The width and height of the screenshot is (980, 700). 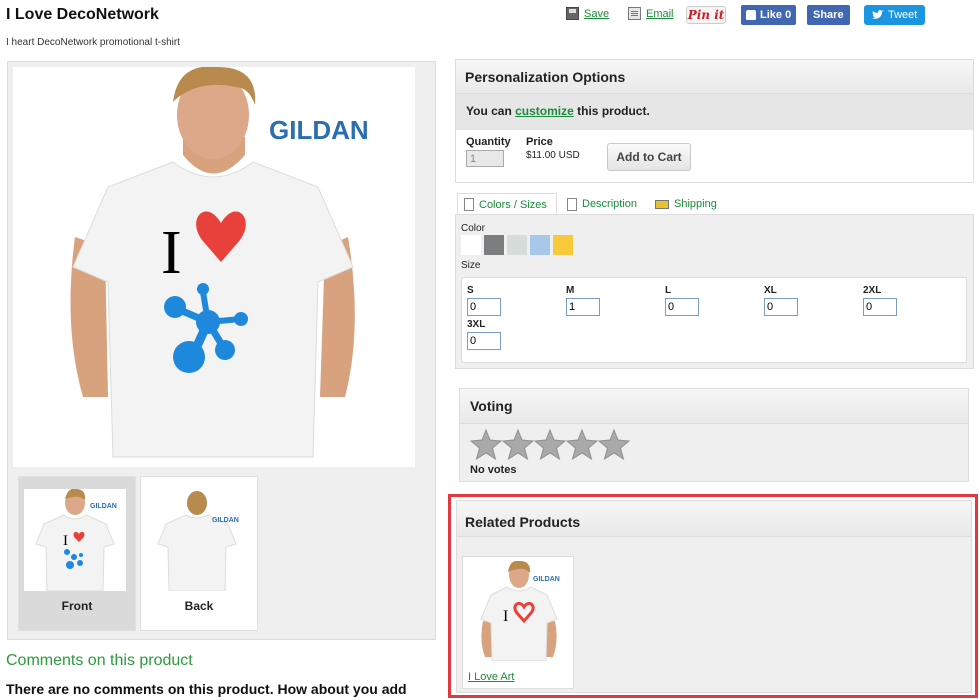 I want to click on thumbnail-front: GILDAN I Front, so click(x=77, y=553).